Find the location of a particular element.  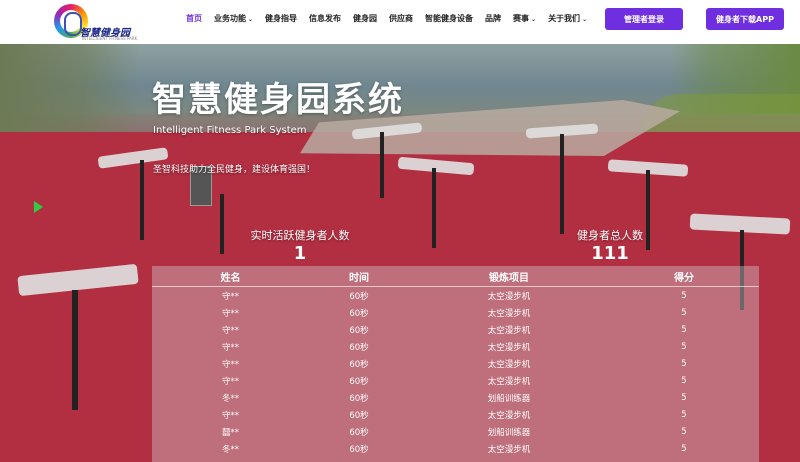

nav-item: 供应商 is located at coordinates (401, 18).